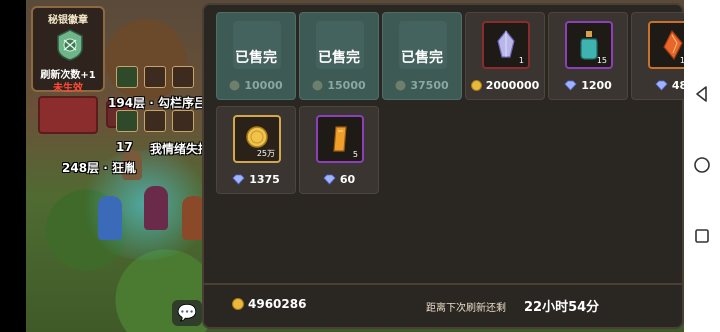 This screenshot has height=332, width=720. I want to click on item-slot: 15, so click(589, 45).